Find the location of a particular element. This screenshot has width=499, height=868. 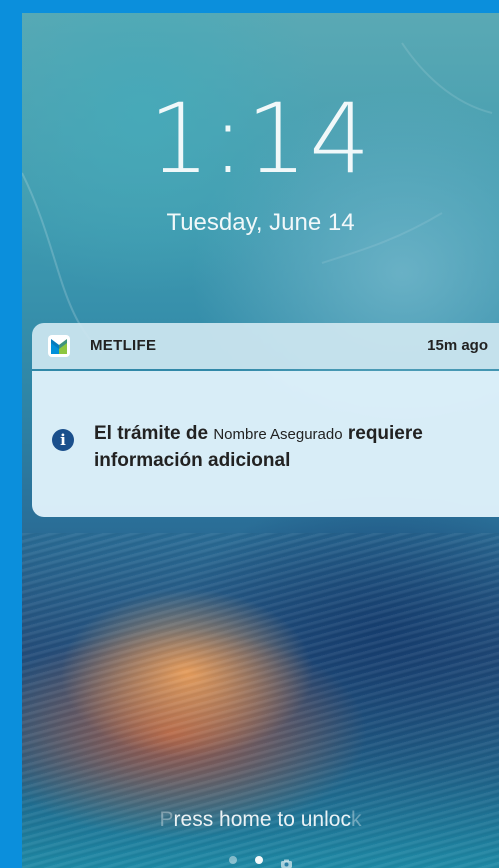

page-indicator is located at coordinates (260, 859).